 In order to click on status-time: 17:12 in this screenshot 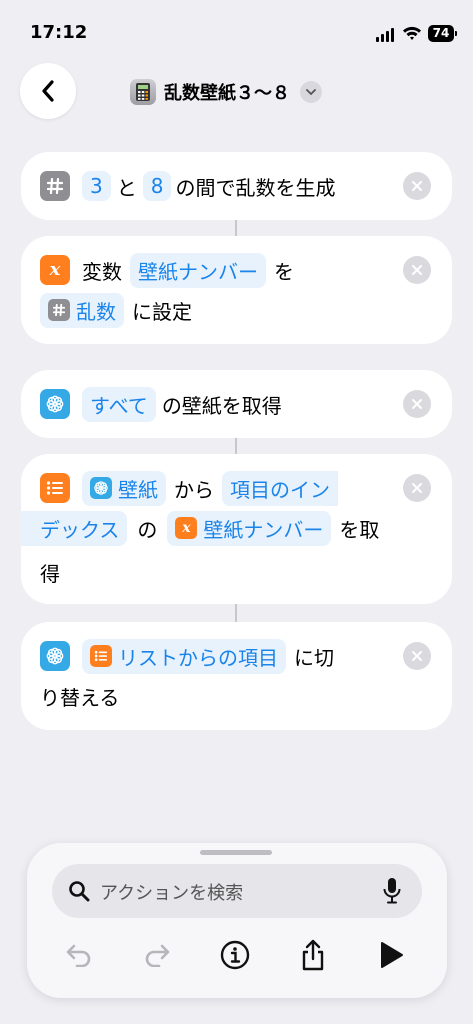, I will do `click(59, 32)`.